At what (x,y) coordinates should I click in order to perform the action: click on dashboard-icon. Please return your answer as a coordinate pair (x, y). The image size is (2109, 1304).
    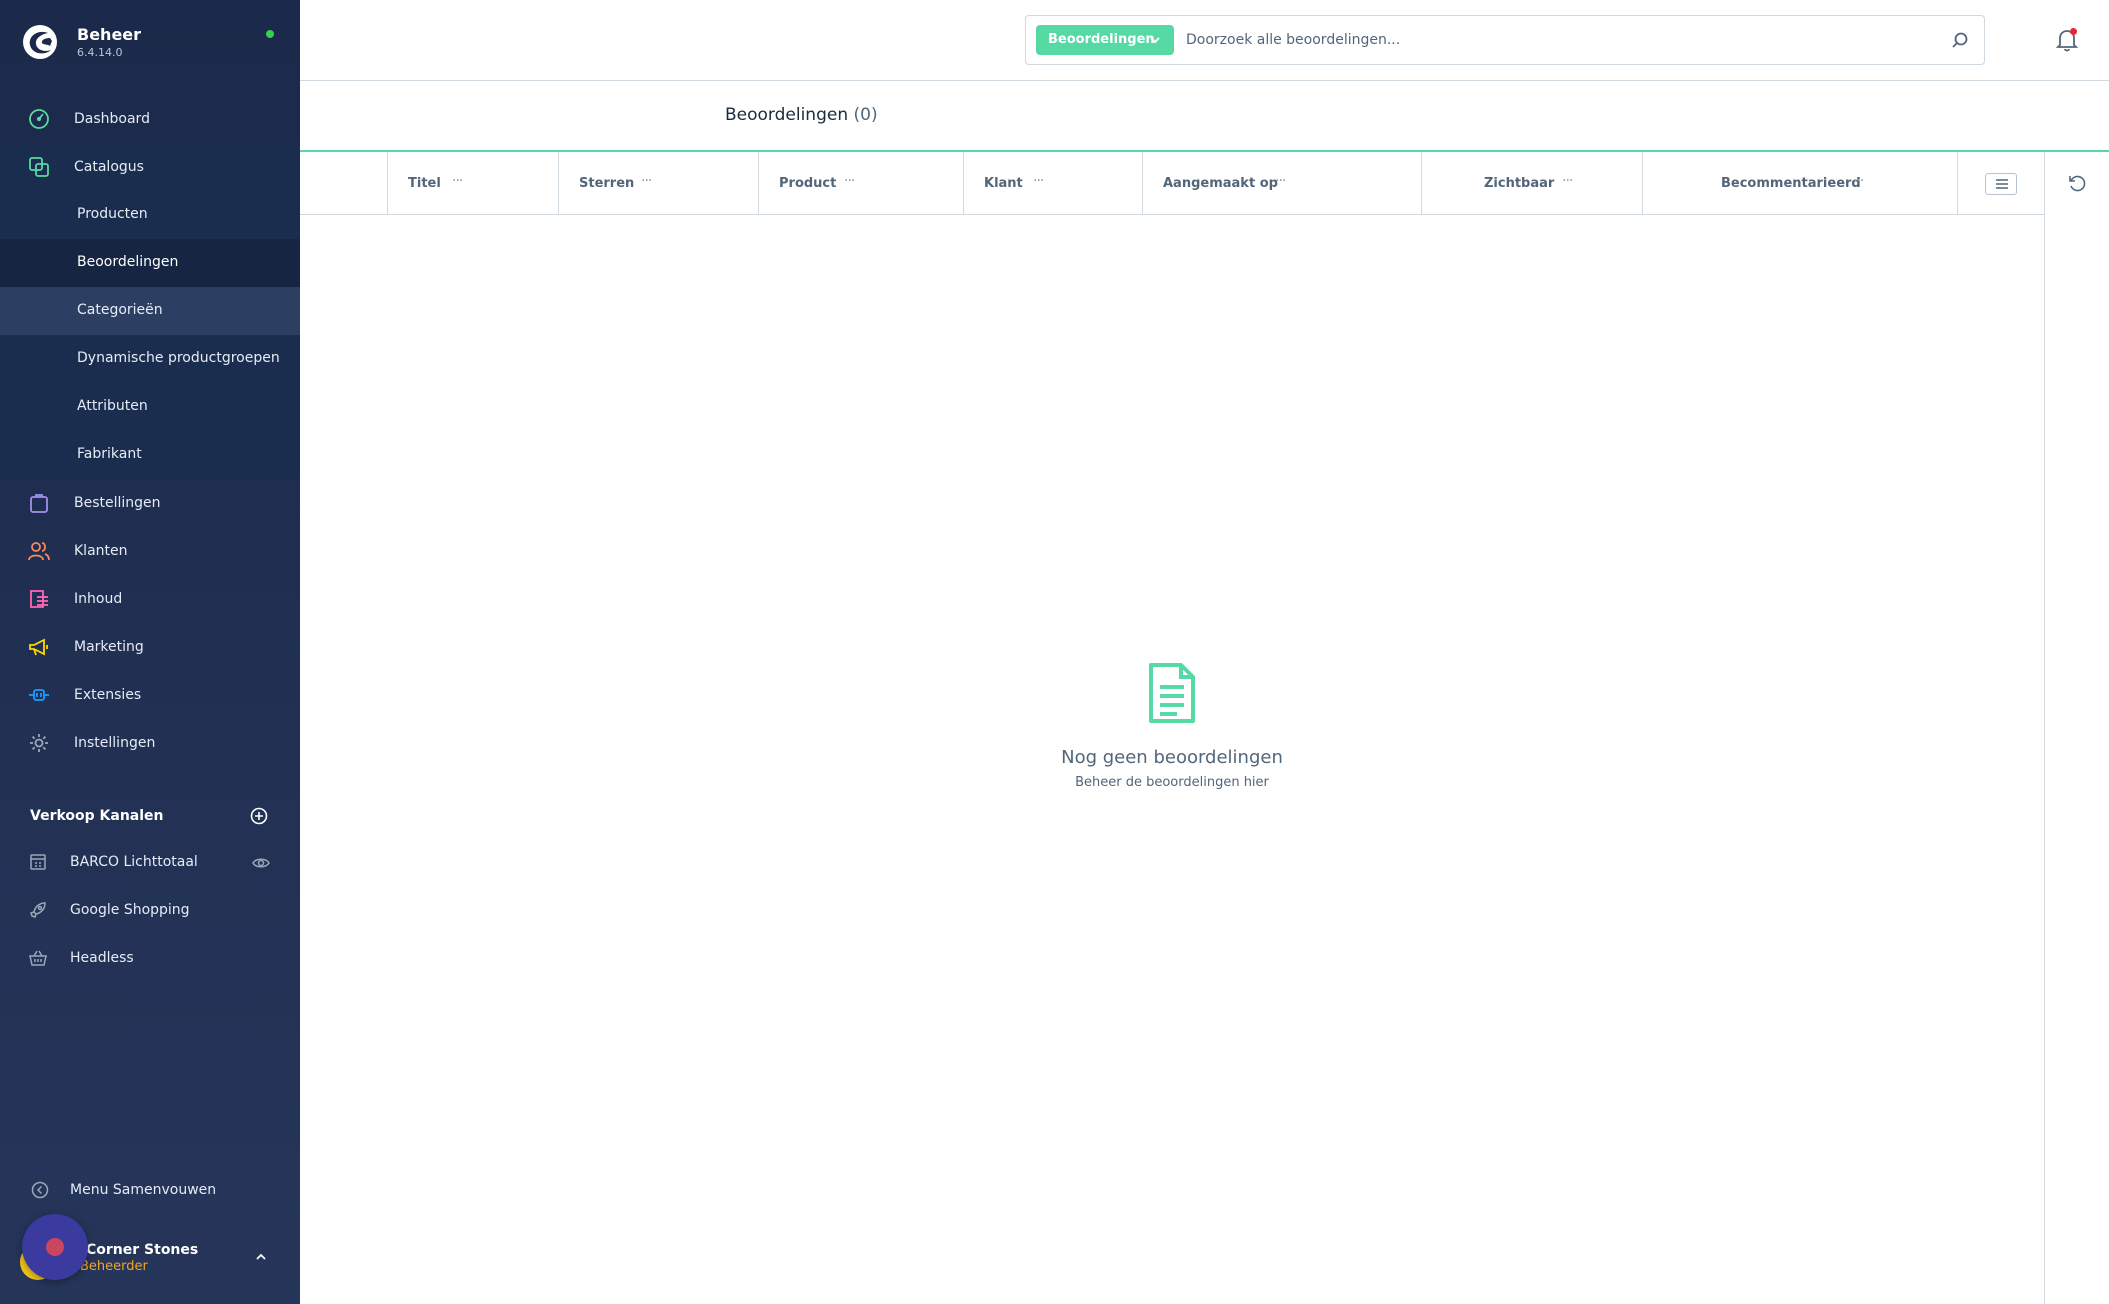
    Looking at the image, I should click on (39, 119).